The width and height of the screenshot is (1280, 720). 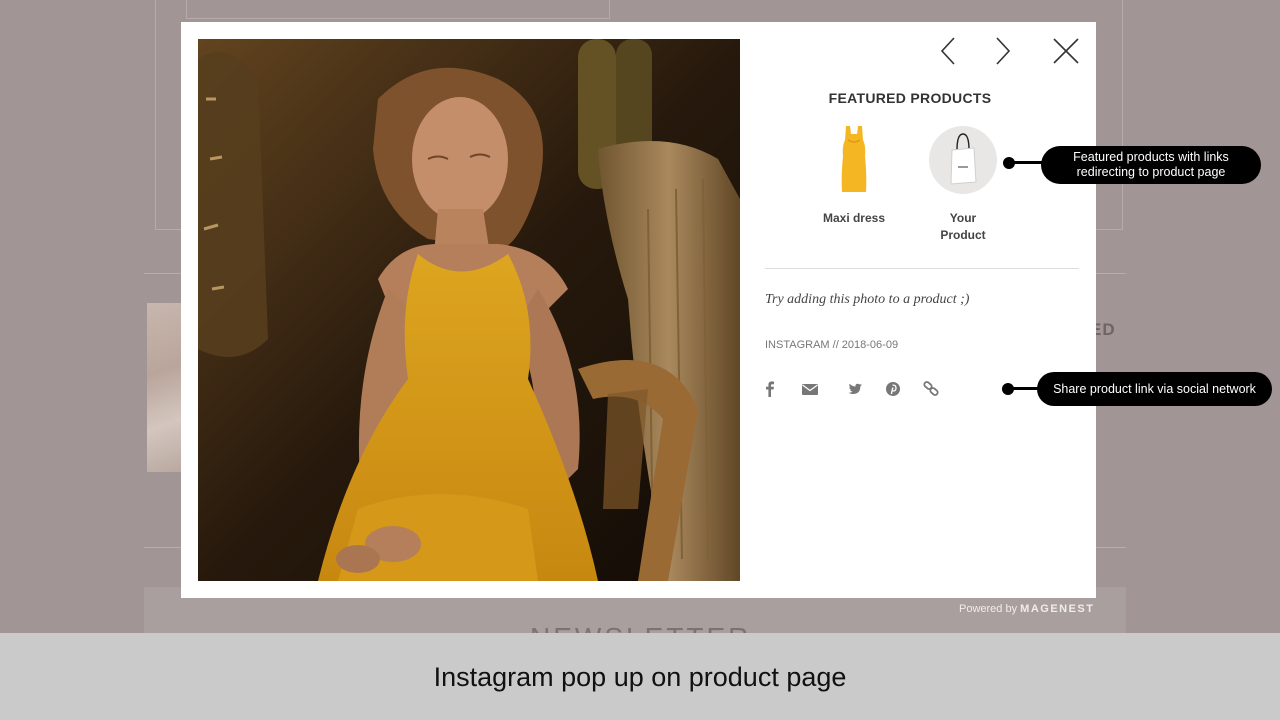 What do you see at coordinates (1154, 389) in the screenshot?
I see `callout-share: Share product link via social network` at bounding box center [1154, 389].